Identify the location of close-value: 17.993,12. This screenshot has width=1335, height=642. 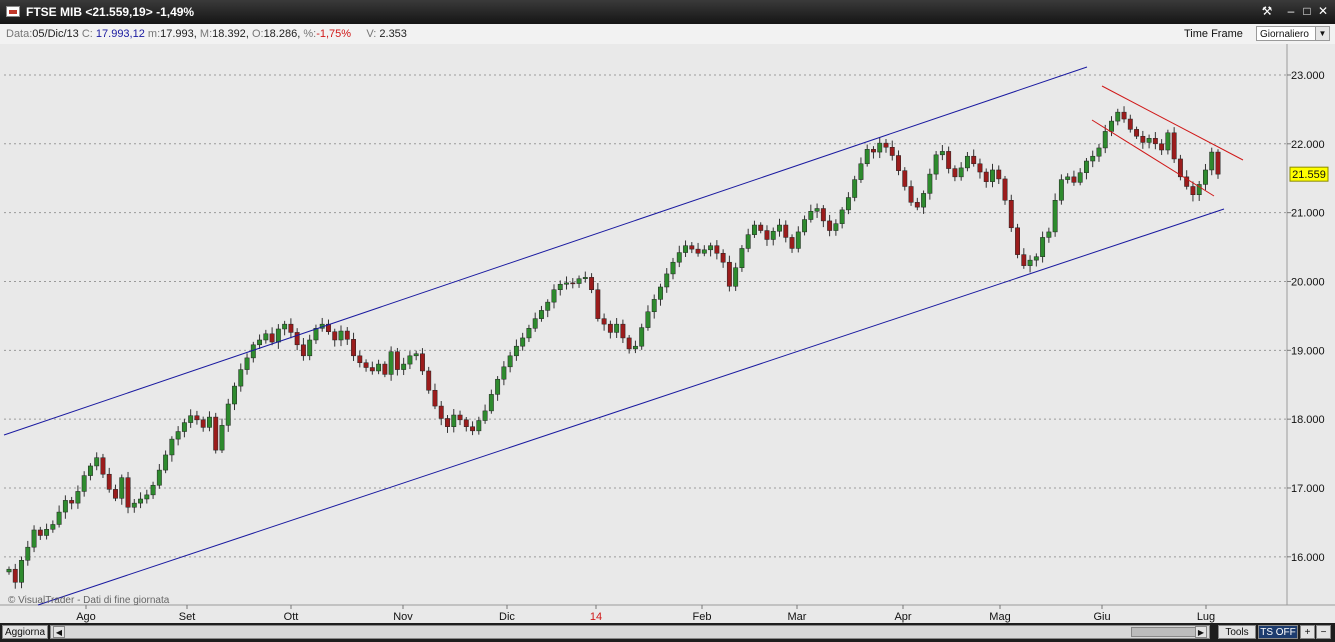
(120, 34).